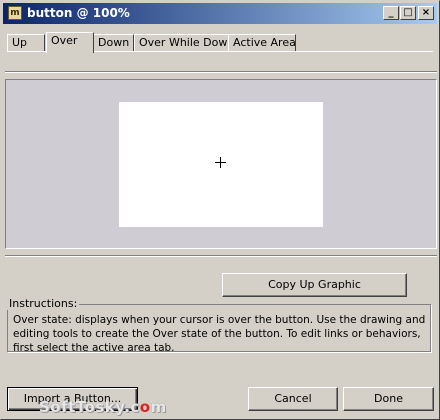 This screenshot has width=440, height=420. What do you see at coordinates (57, 407) in the screenshot?
I see `watermark-prefix: Soft` at bounding box center [57, 407].